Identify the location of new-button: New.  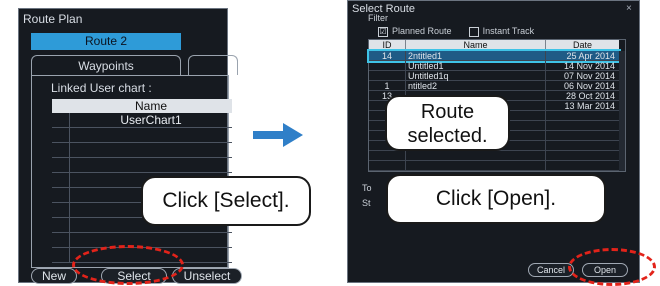
(54, 276).